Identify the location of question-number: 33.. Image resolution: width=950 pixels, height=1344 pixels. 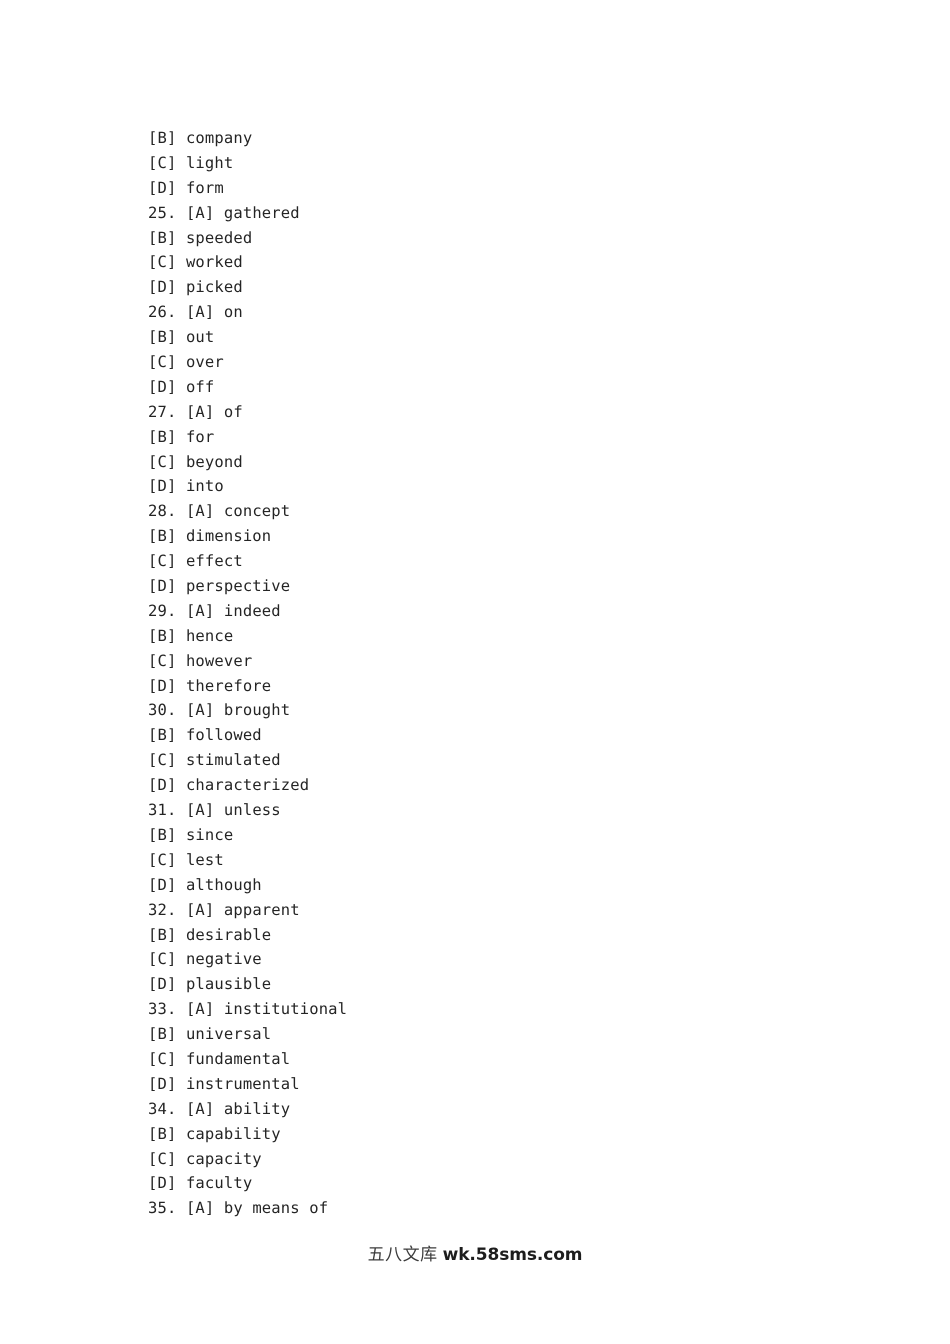
(162, 1009).